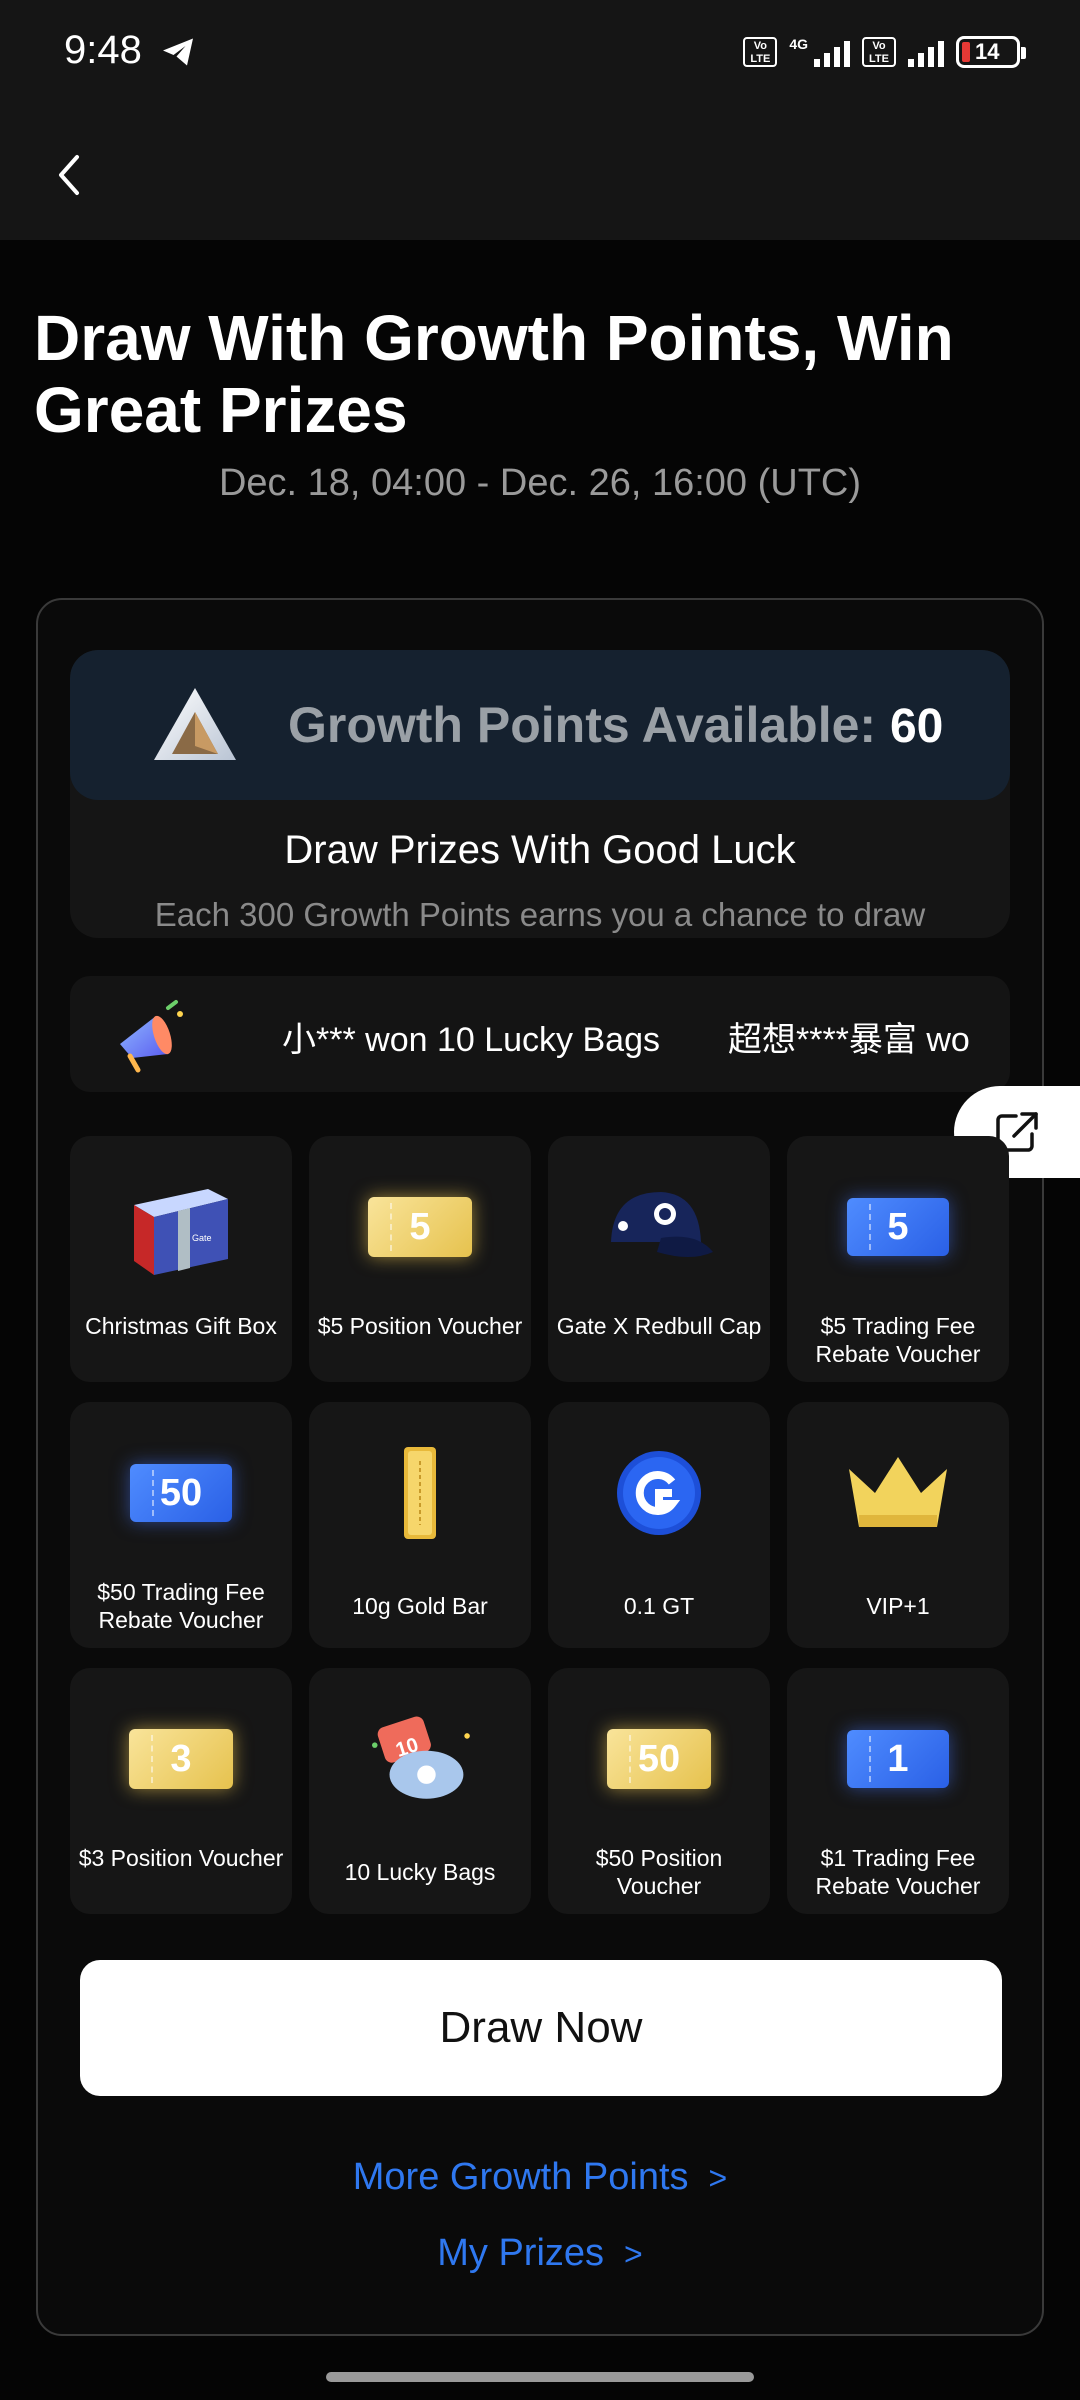 The width and height of the screenshot is (1080, 2400). I want to click on prize-item: 5 $5 Position Voucher, so click(420, 1259).